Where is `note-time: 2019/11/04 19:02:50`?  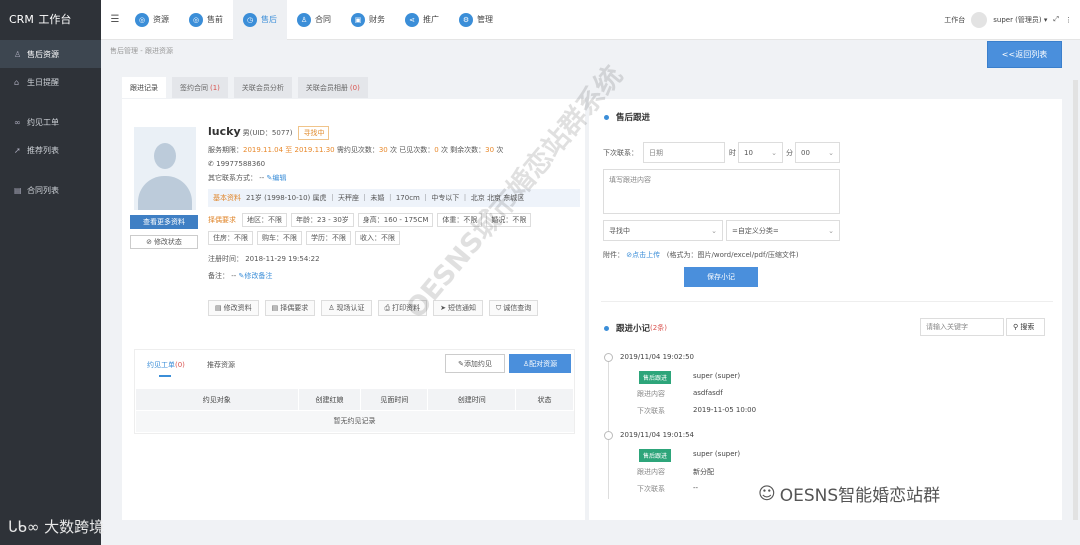 note-time: 2019/11/04 19:02:50 is located at coordinates (657, 357).